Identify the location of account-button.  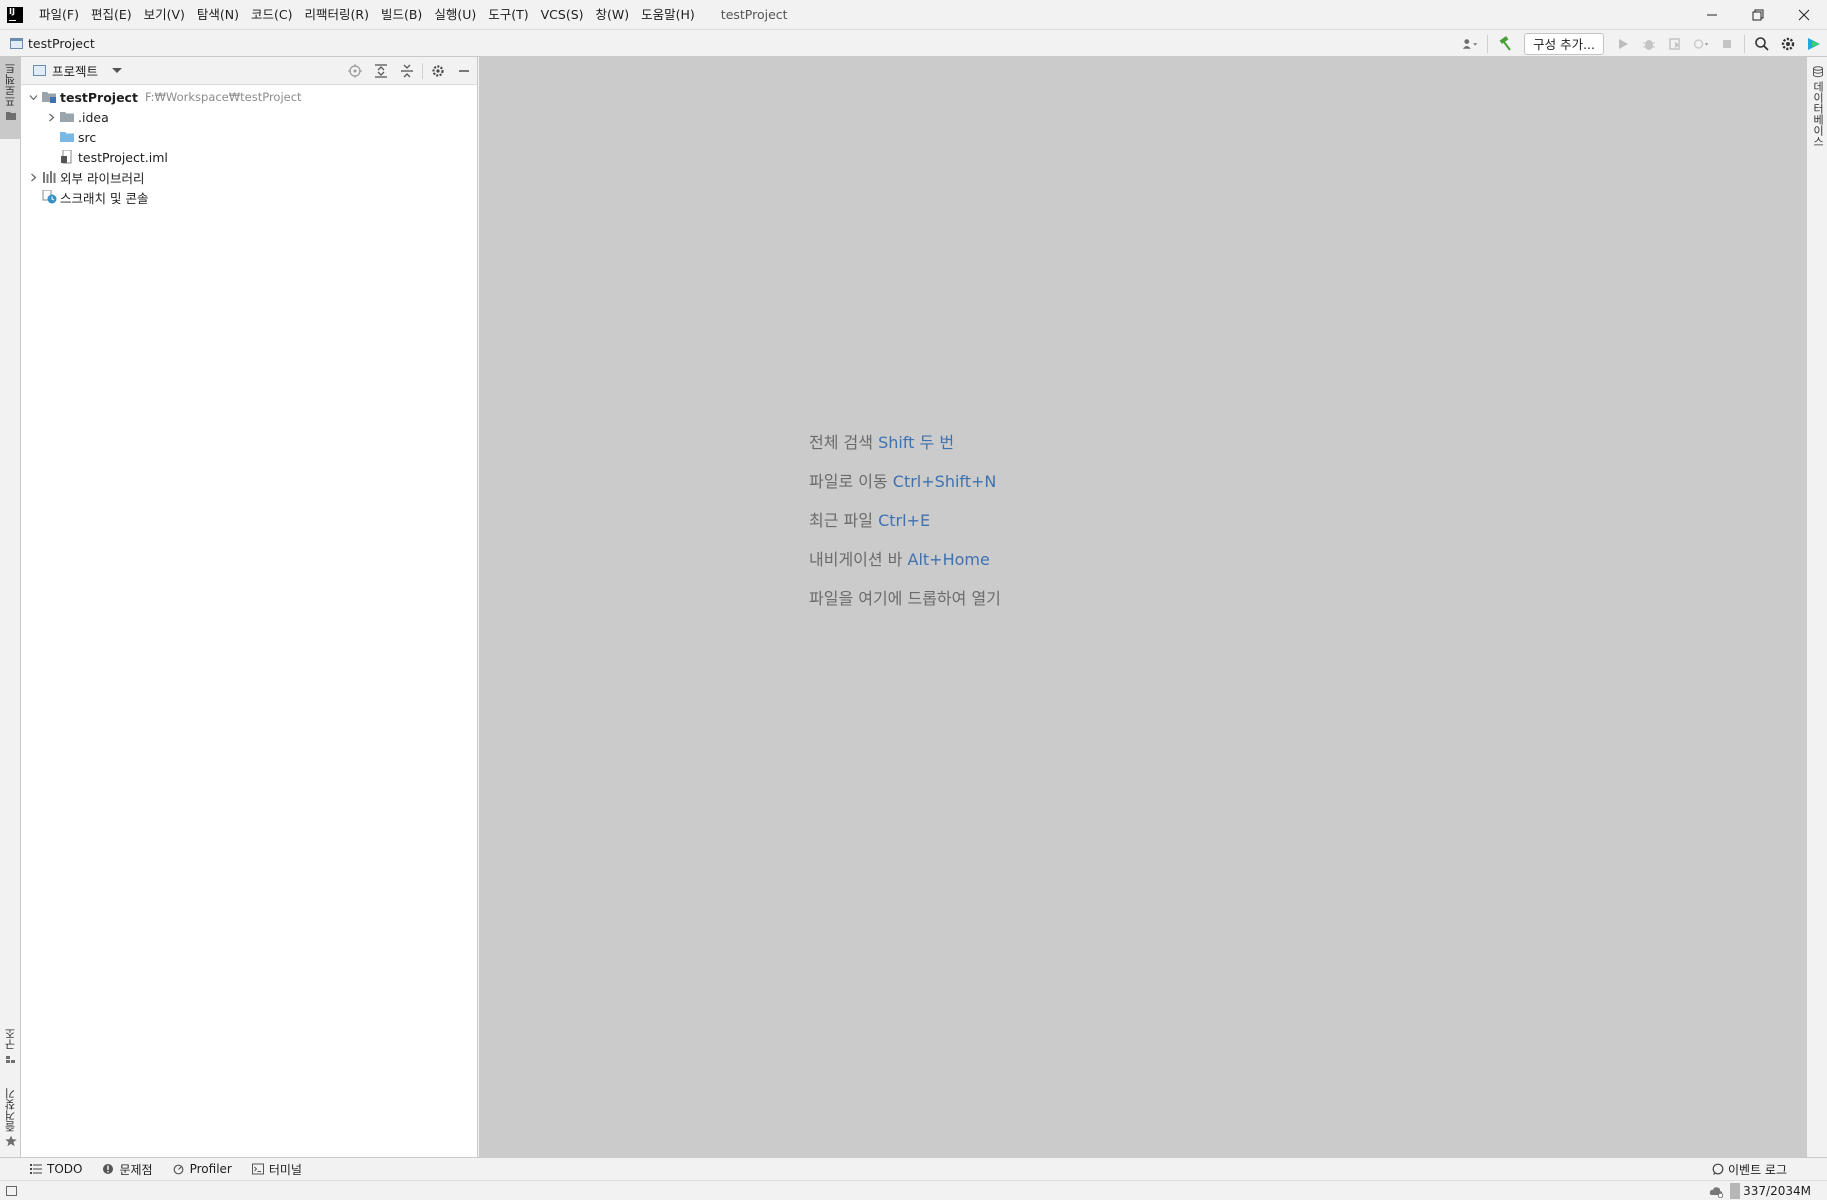
(1470, 44).